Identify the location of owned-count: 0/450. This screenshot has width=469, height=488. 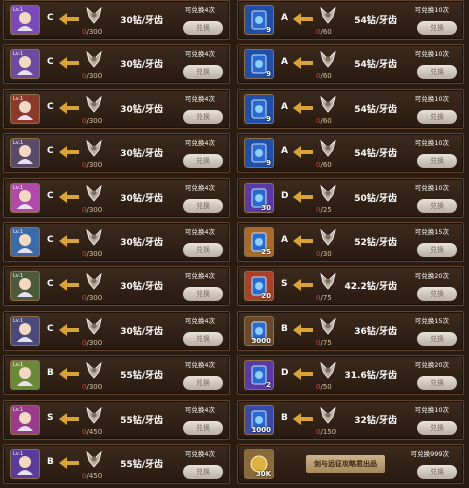
(92, 475).